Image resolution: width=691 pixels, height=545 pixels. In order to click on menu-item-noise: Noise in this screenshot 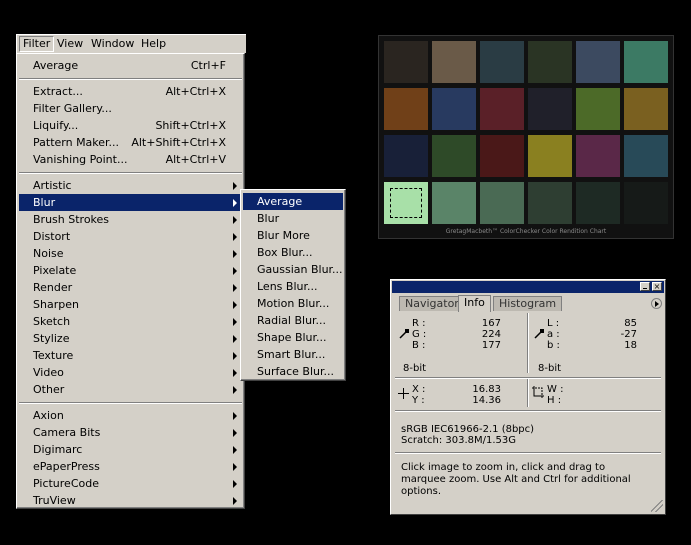, I will do `click(130, 253)`.